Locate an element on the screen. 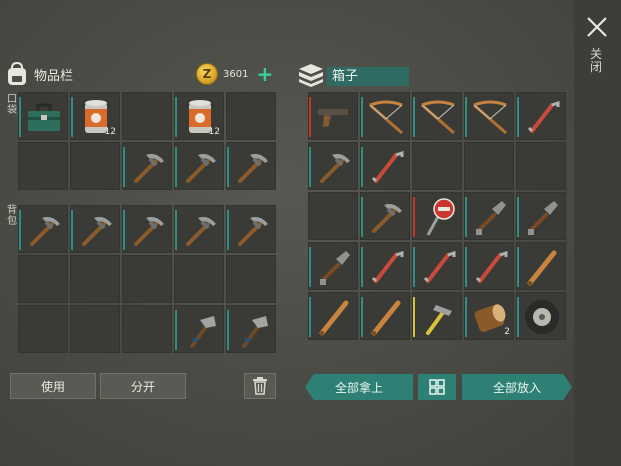 The width and height of the screenshot is (621, 466). box-slot-stop-sign is located at coordinates (437, 216).